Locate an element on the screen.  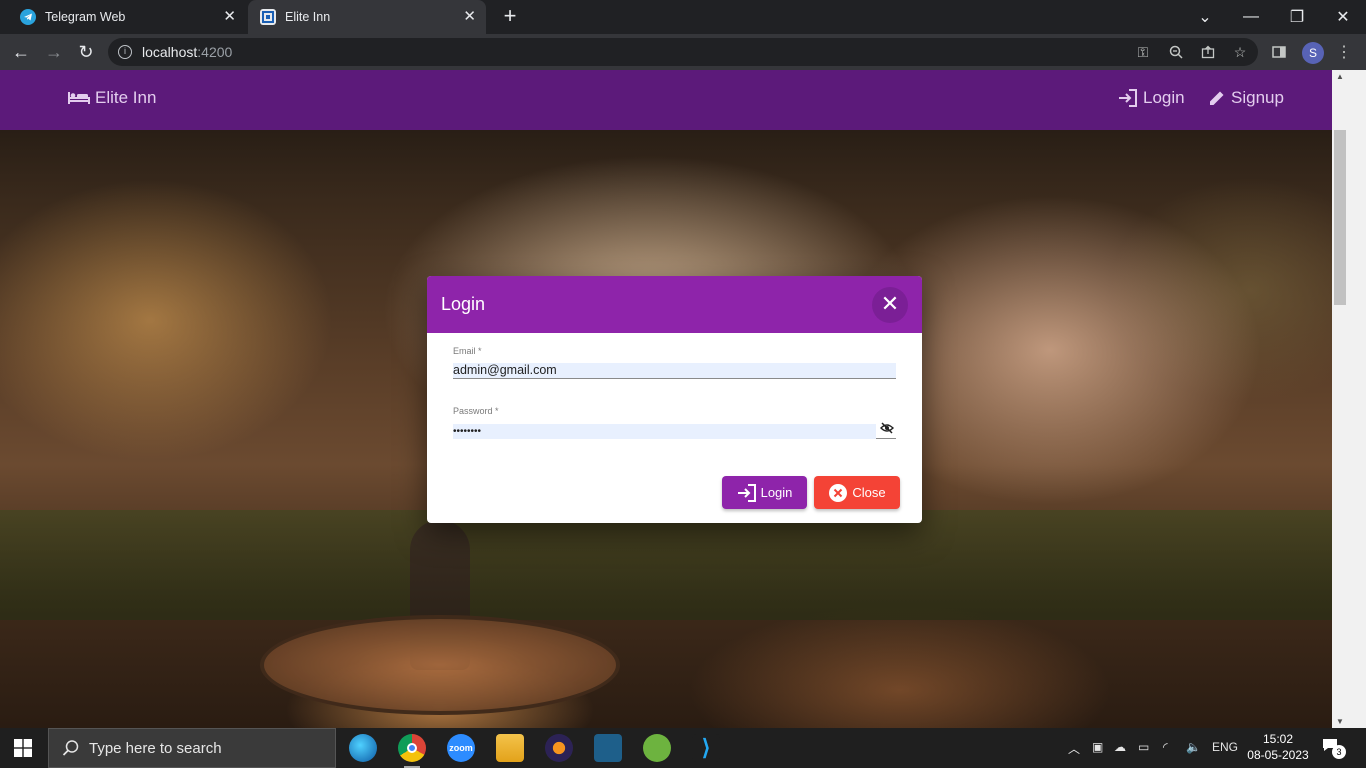
email-input is located at coordinates (674, 370).